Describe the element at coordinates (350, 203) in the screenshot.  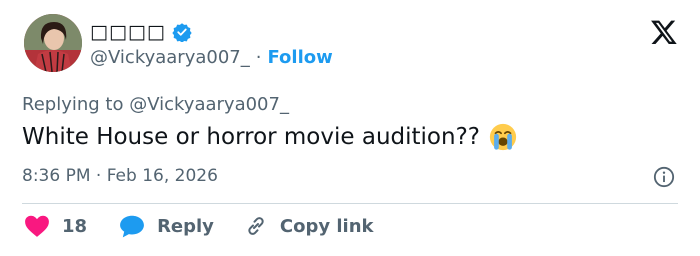
I see `divider` at that location.